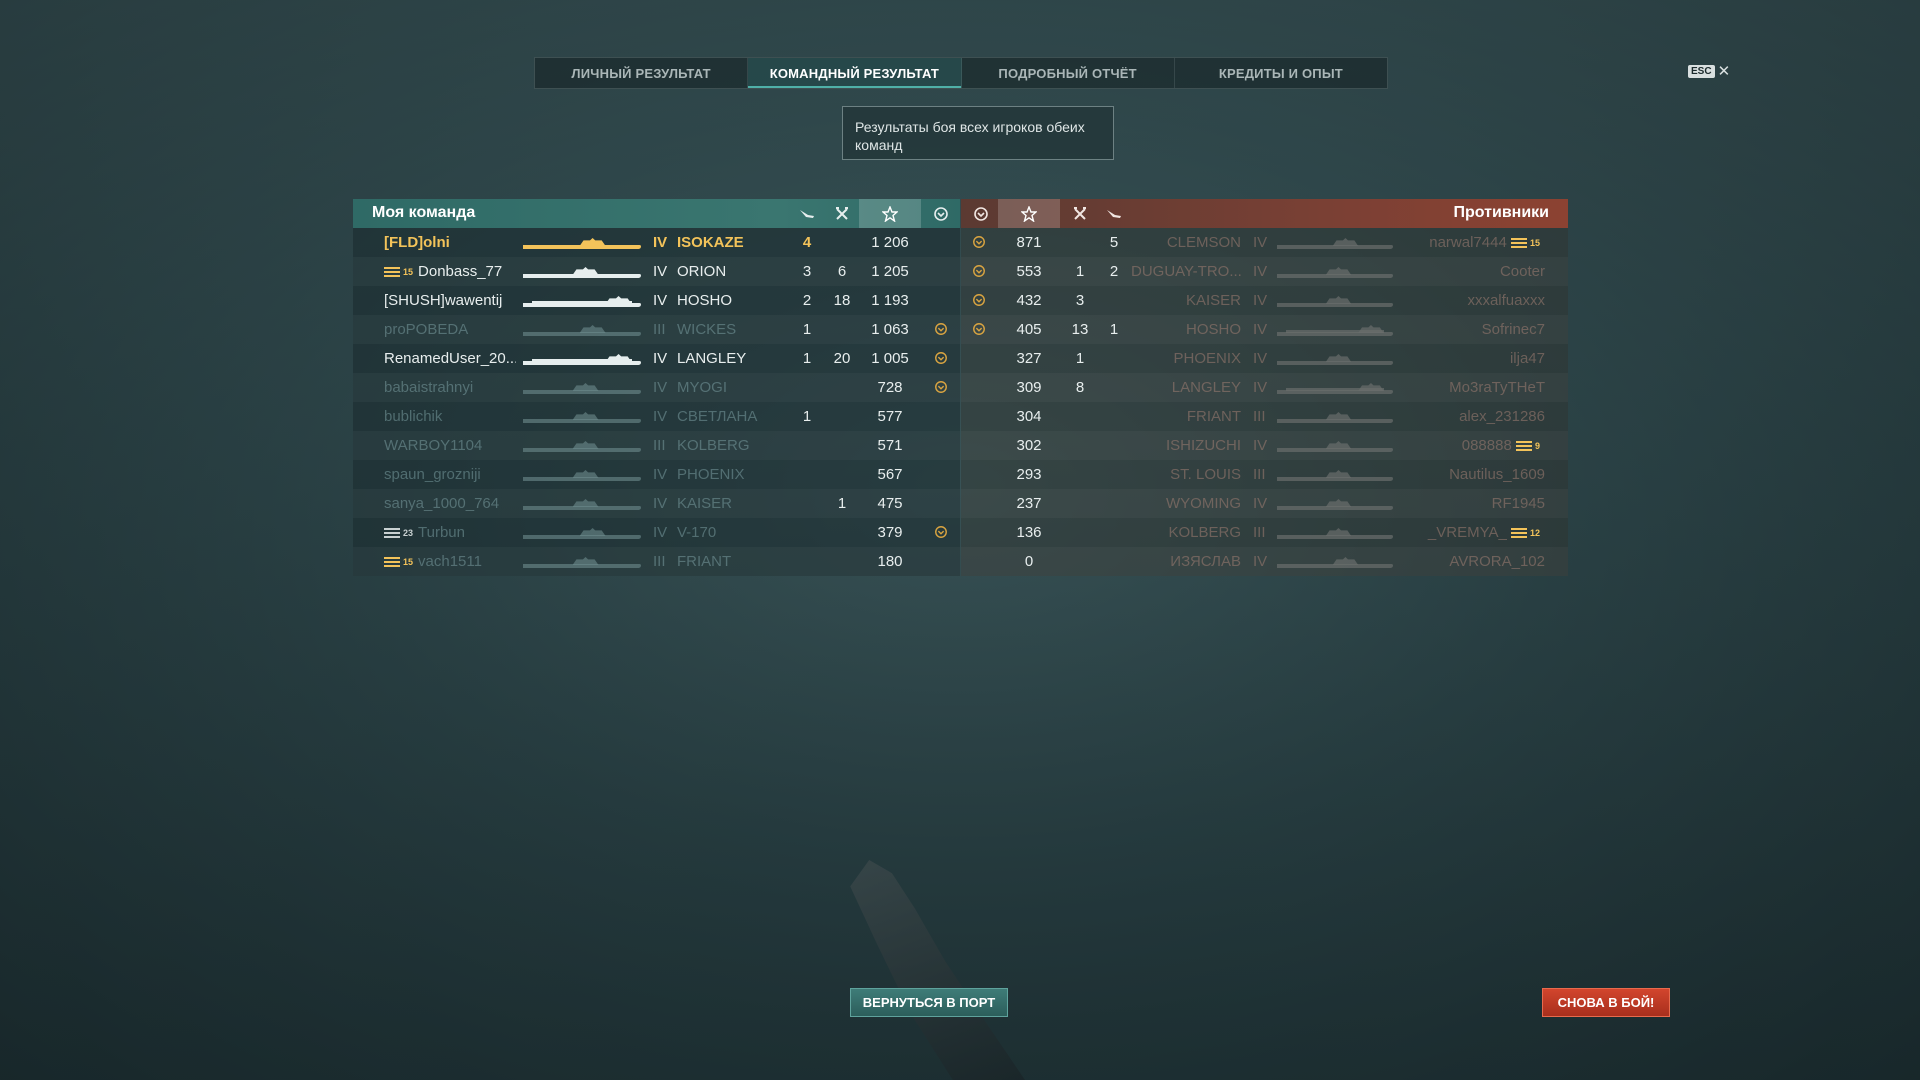 Image resolution: width=1920 pixels, height=1080 pixels. What do you see at coordinates (807, 300) in the screenshot?
I see `plane-kills-value: 2` at bounding box center [807, 300].